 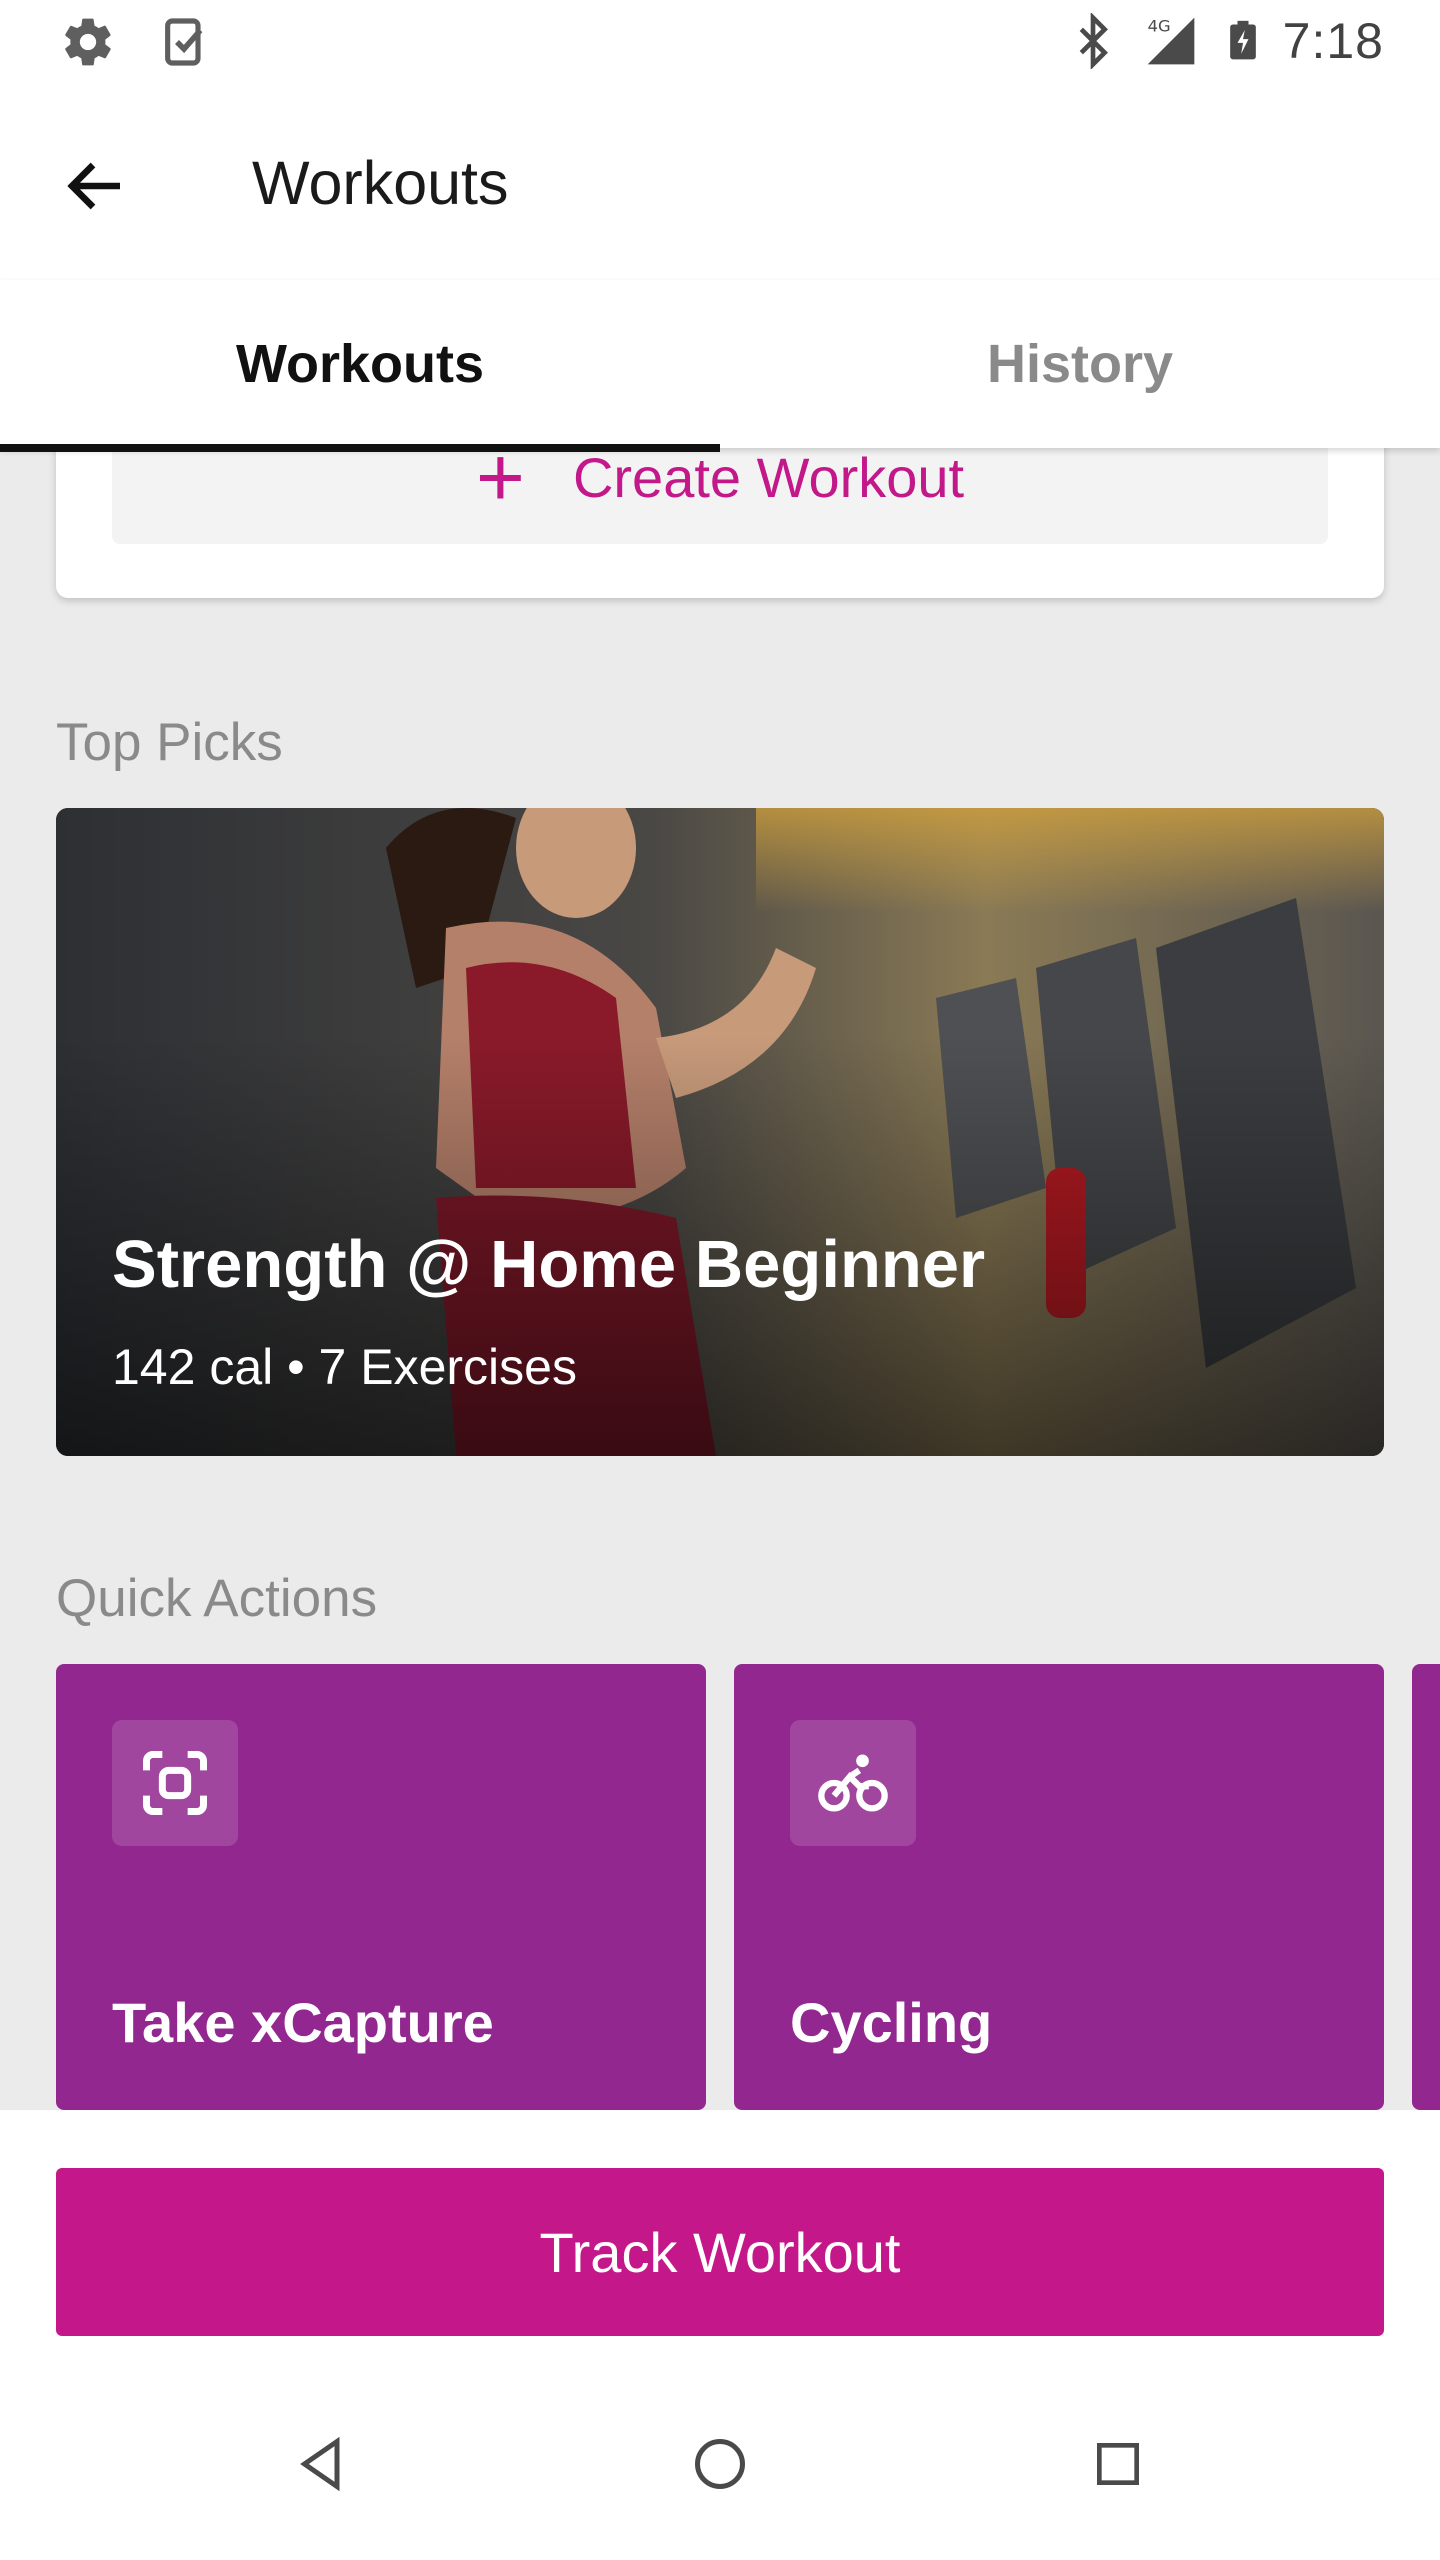 What do you see at coordinates (380, 183) in the screenshot?
I see `page-title: Workouts` at bounding box center [380, 183].